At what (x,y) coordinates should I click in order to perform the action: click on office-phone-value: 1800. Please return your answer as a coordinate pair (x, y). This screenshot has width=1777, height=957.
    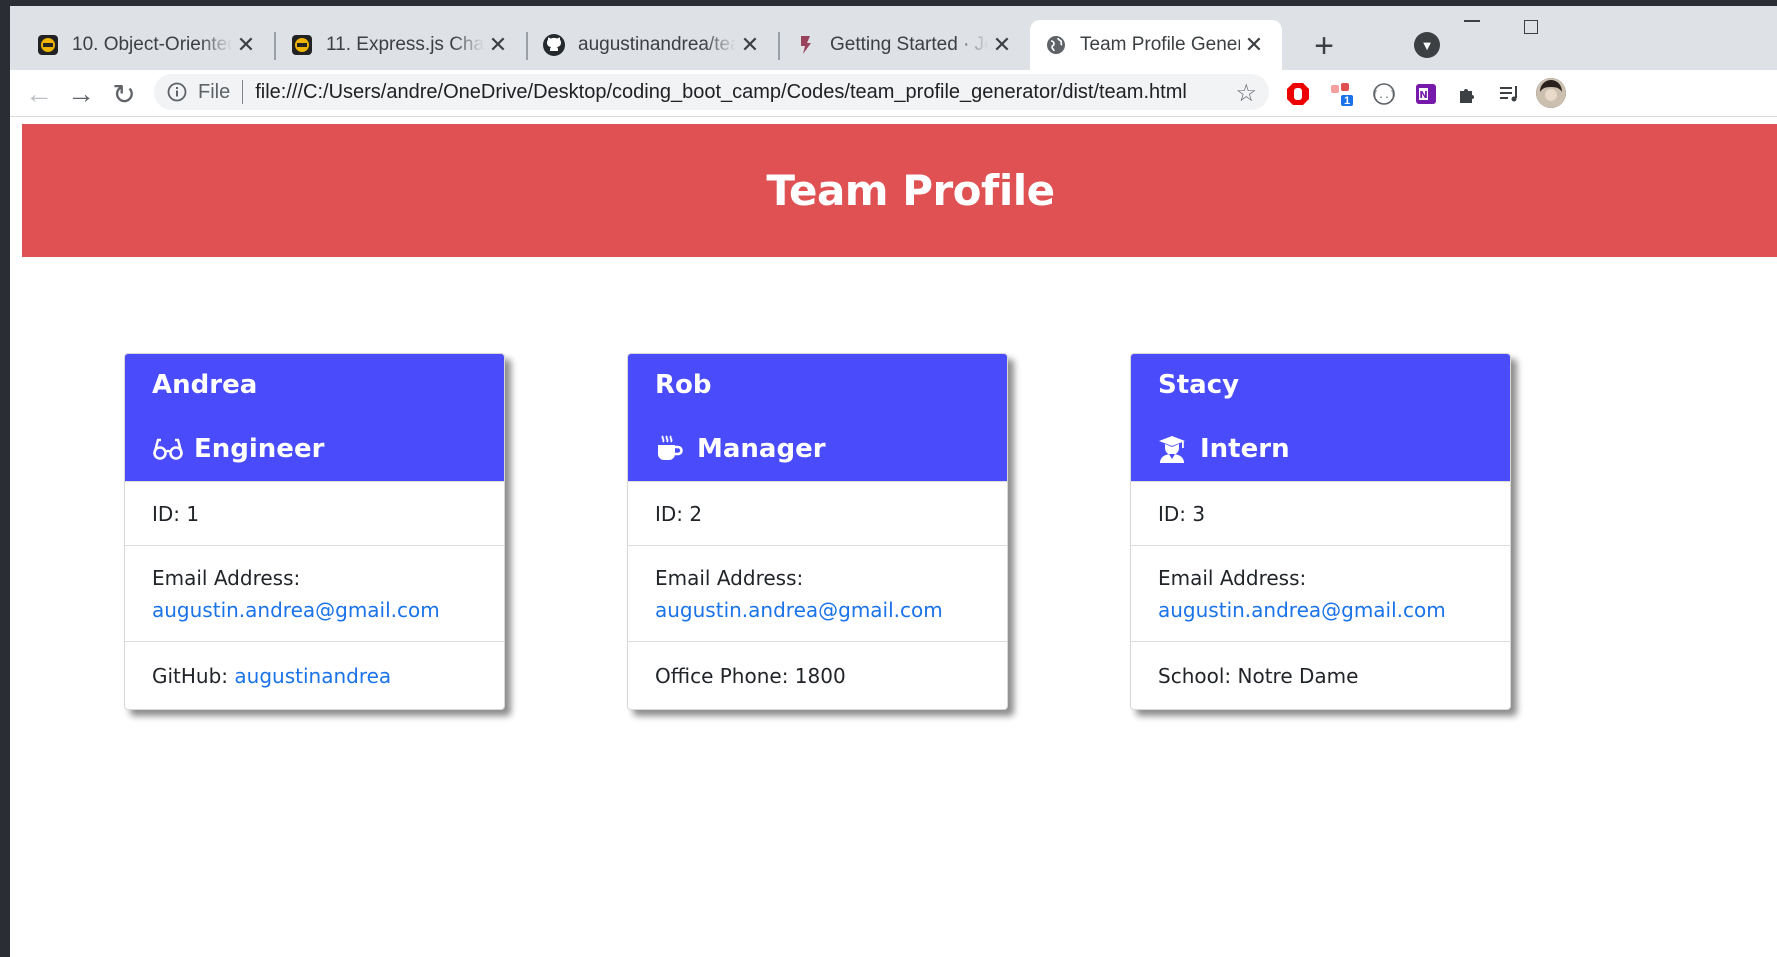
    Looking at the image, I should click on (820, 676).